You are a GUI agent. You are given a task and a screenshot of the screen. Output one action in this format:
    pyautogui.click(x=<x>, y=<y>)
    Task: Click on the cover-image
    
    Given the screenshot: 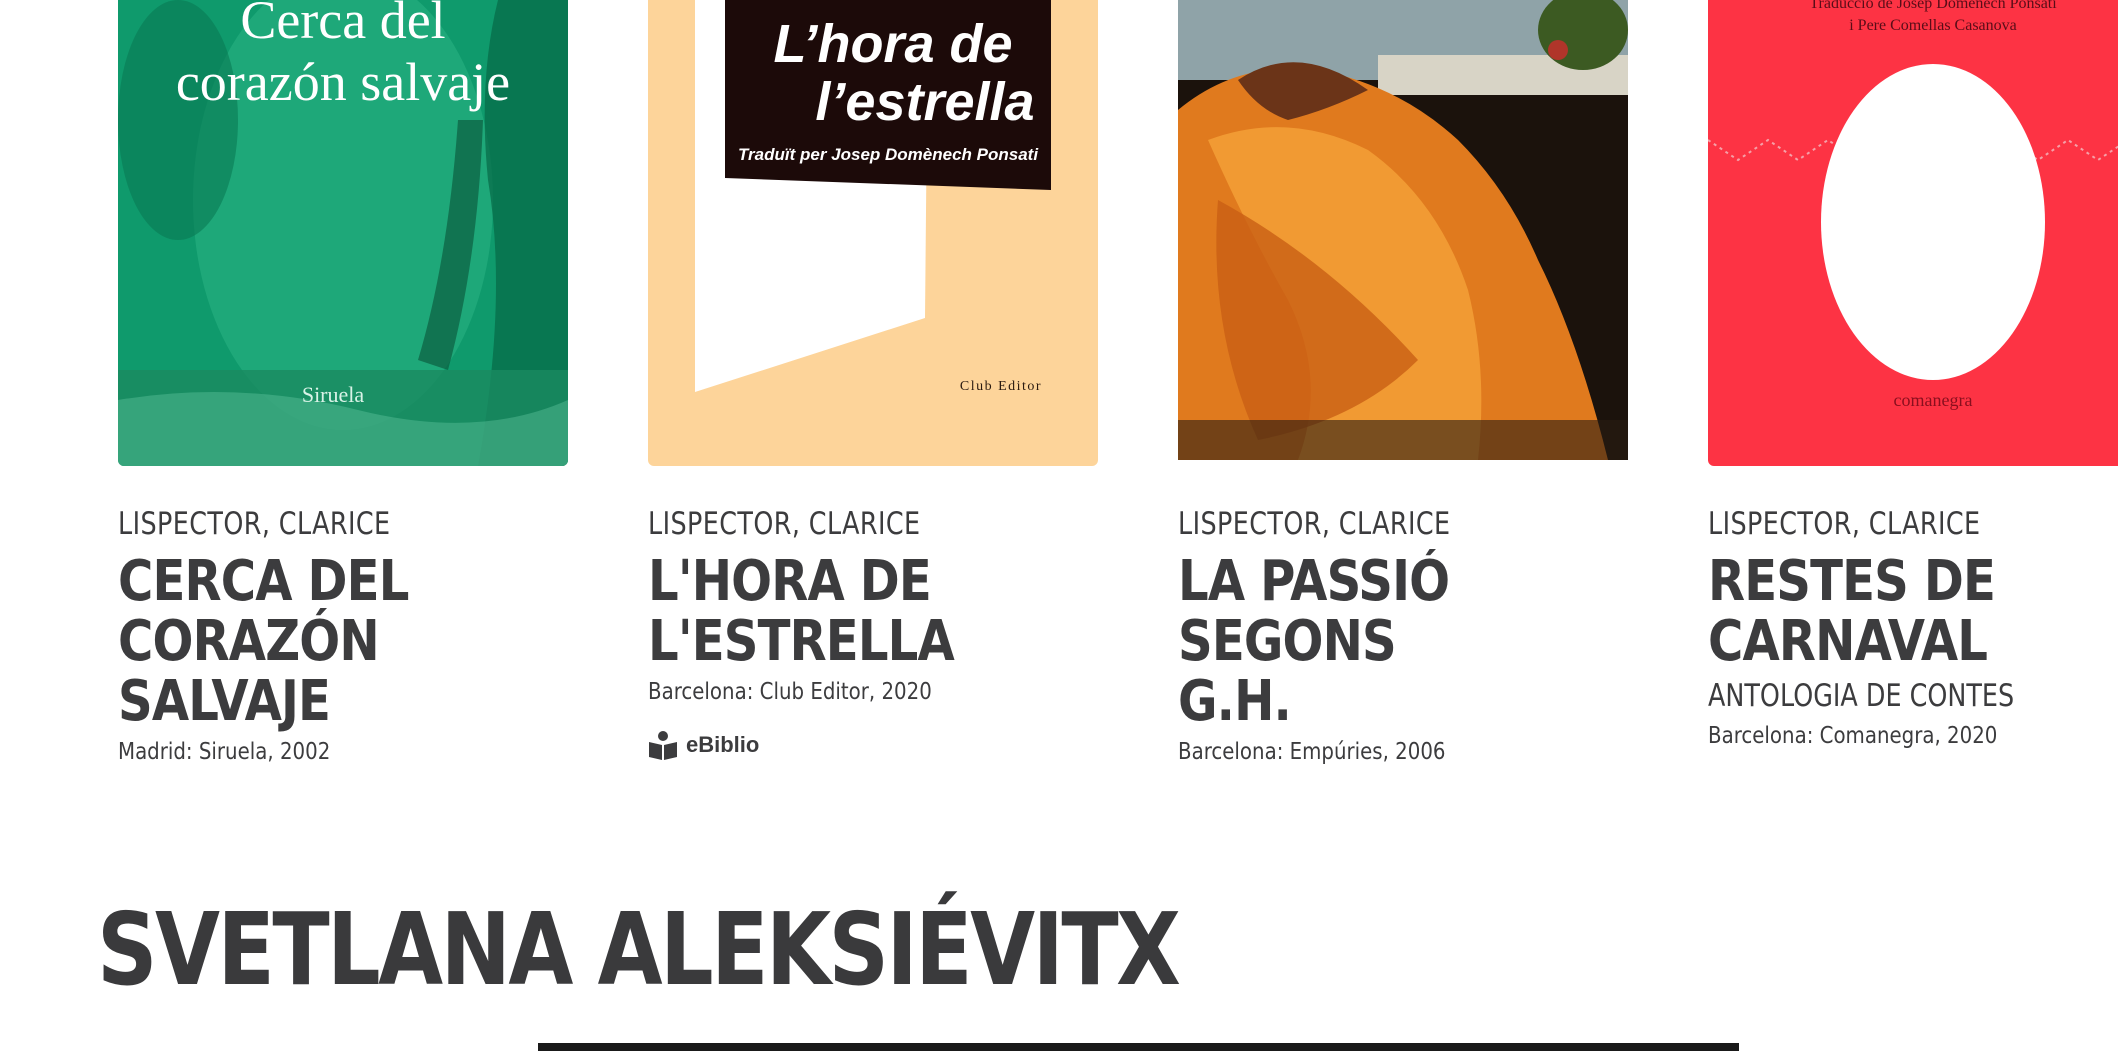 What is the action you would take?
    pyautogui.click(x=1403, y=230)
    